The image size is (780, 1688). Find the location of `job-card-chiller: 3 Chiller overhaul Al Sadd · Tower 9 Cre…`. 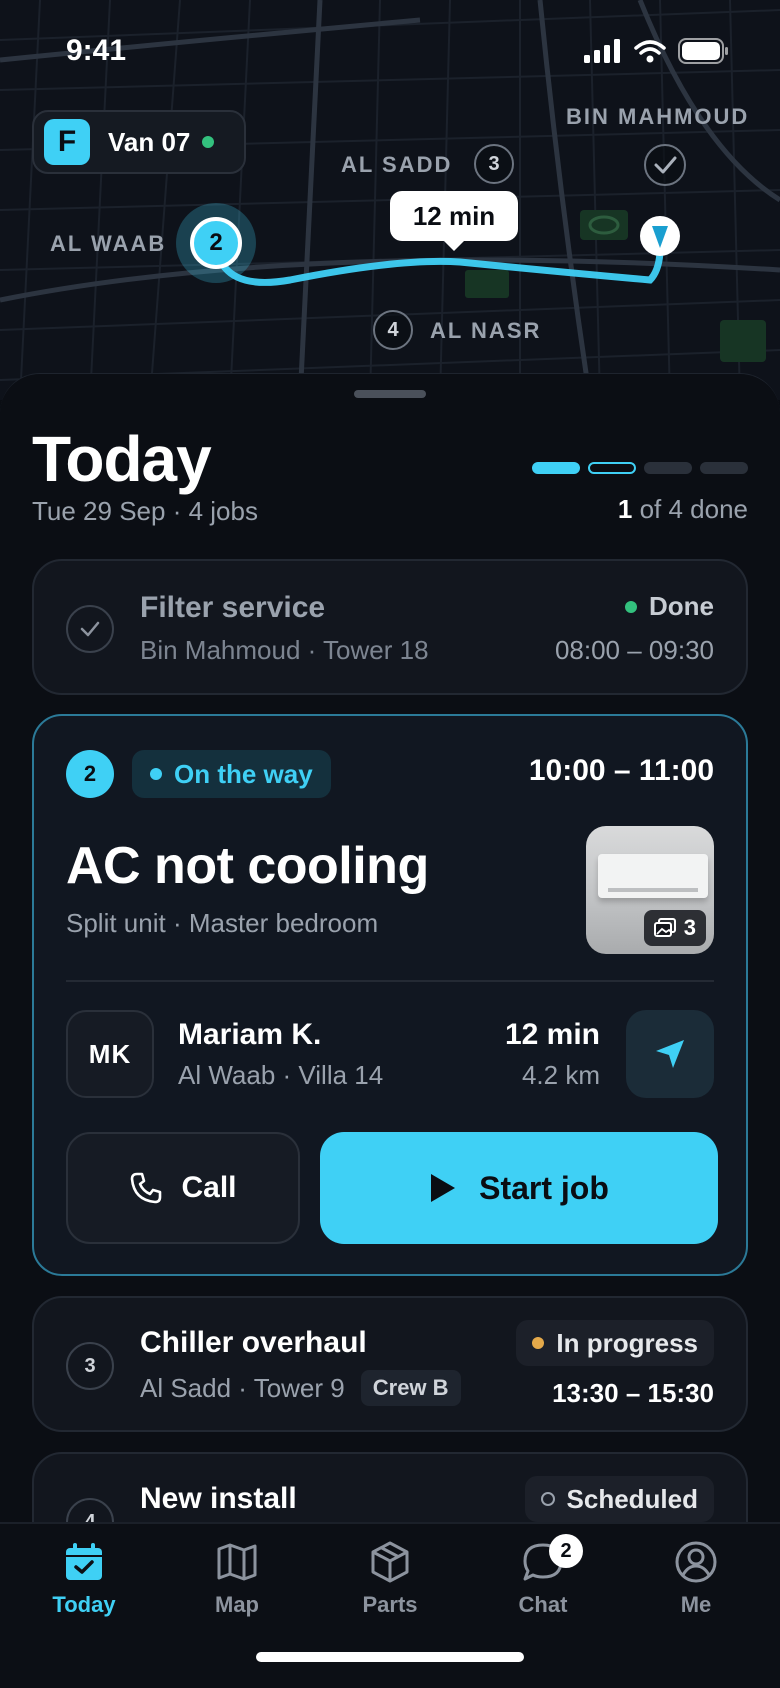

job-card-chiller: 3 Chiller overhaul Al Sadd · Tower 9 Cre… is located at coordinates (390, 1364).